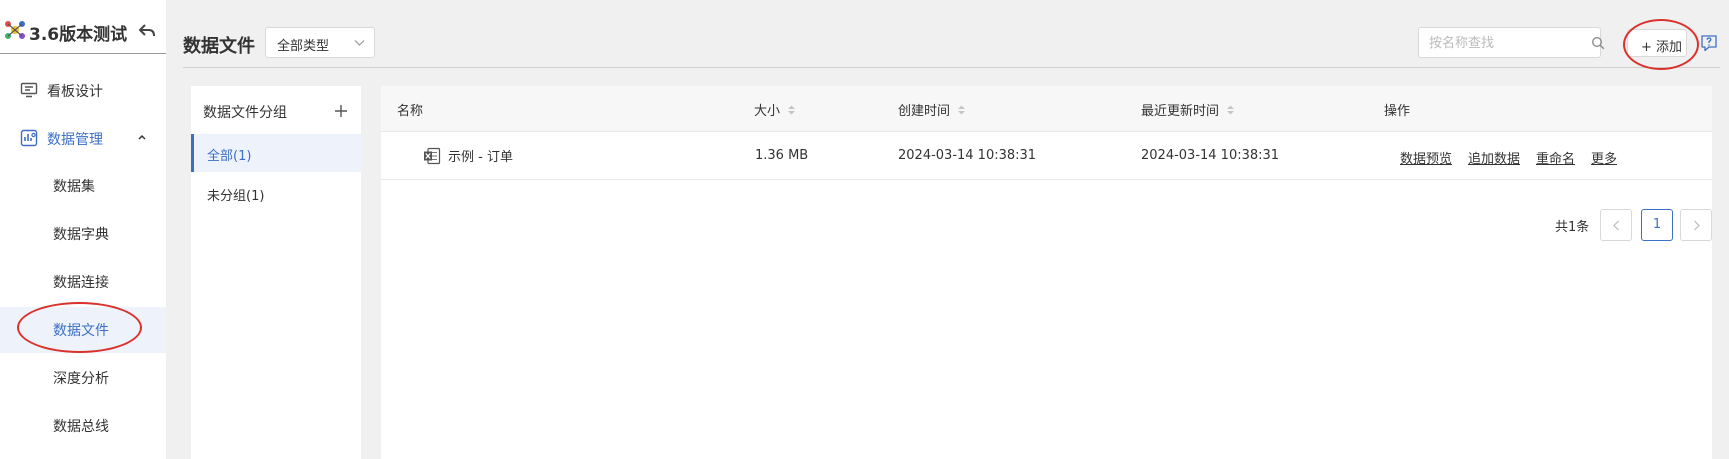 This screenshot has width=1729, height=459. I want to click on sidebar-item-label: 数据文件, so click(81, 331).